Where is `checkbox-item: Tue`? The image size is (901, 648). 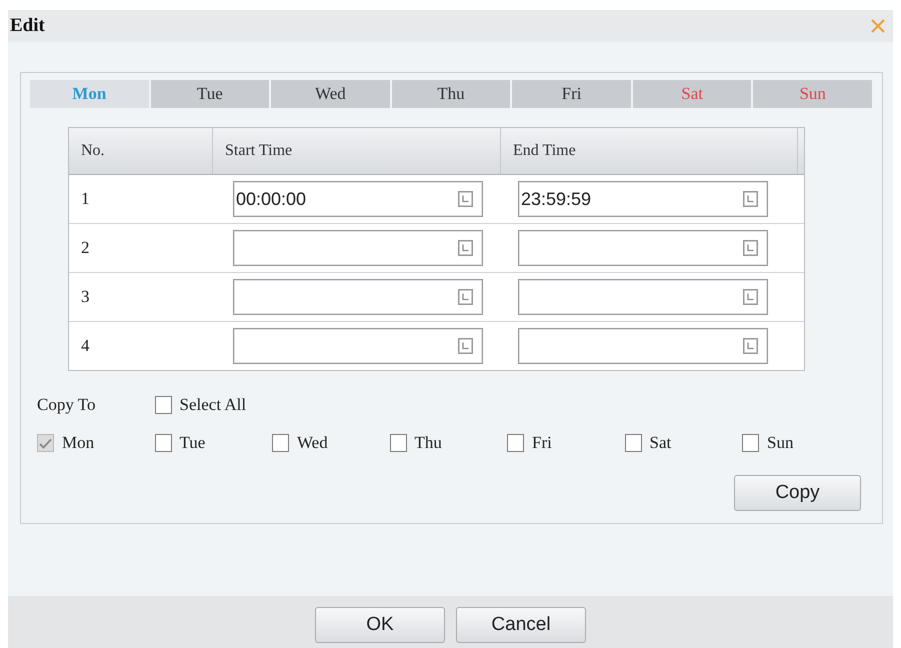
checkbox-item: Tue is located at coordinates (180, 443).